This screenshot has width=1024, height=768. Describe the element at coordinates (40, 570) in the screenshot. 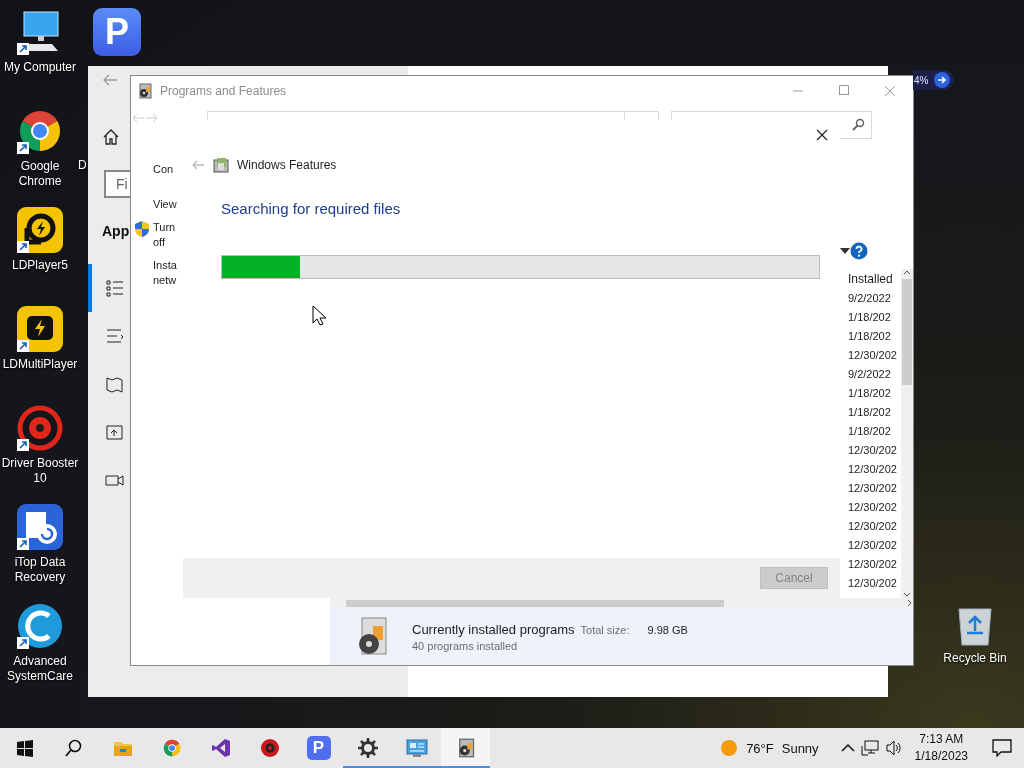

I see `desktop-icon-label: iTop Data Recovery` at that location.